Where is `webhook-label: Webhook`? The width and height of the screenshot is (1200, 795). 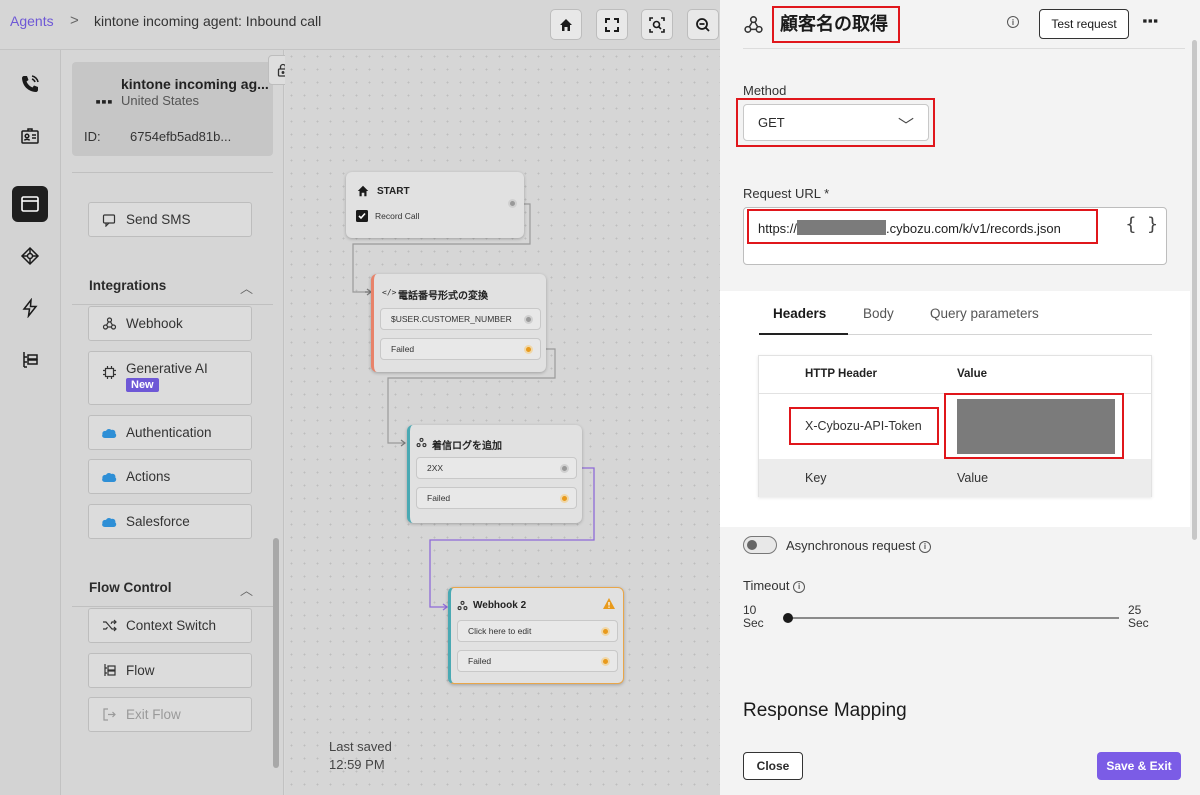
webhook-label: Webhook is located at coordinates (154, 323).